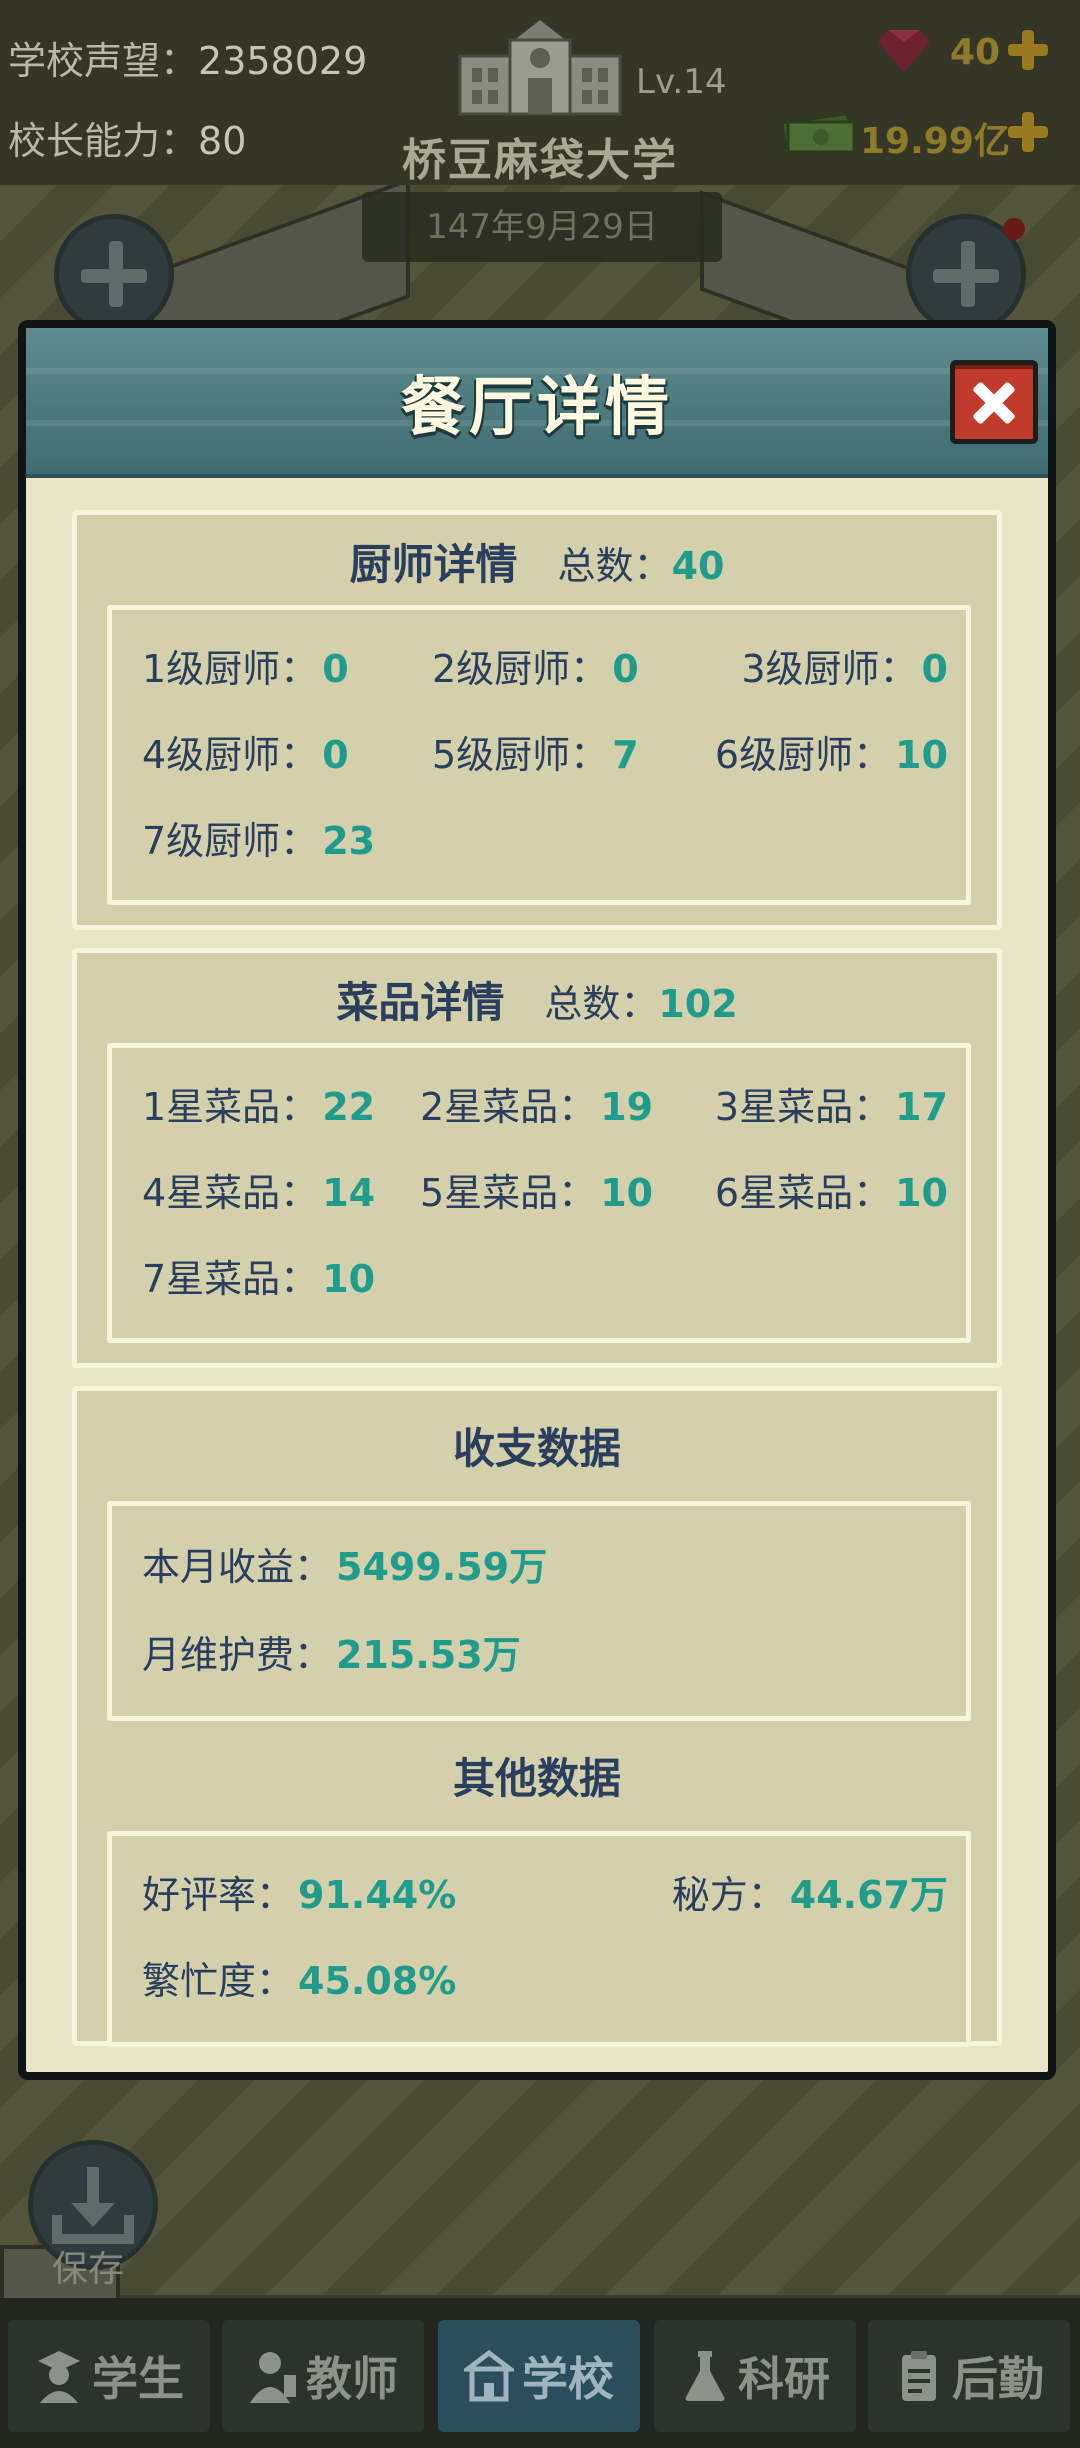 Image resolution: width=1080 pixels, height=2448 pixels. I want to click on monthly-upkeep: 月维护费： 215.53万, so click(331, 1655).